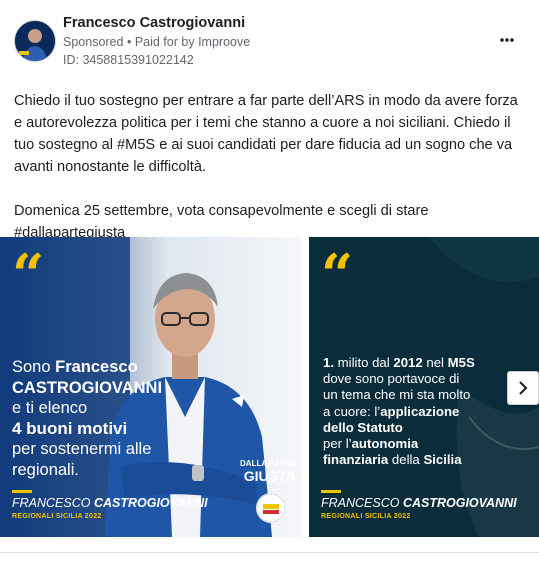 The image size is (539, 561). I want to click on chevron-right-icon, so click(523, 388).